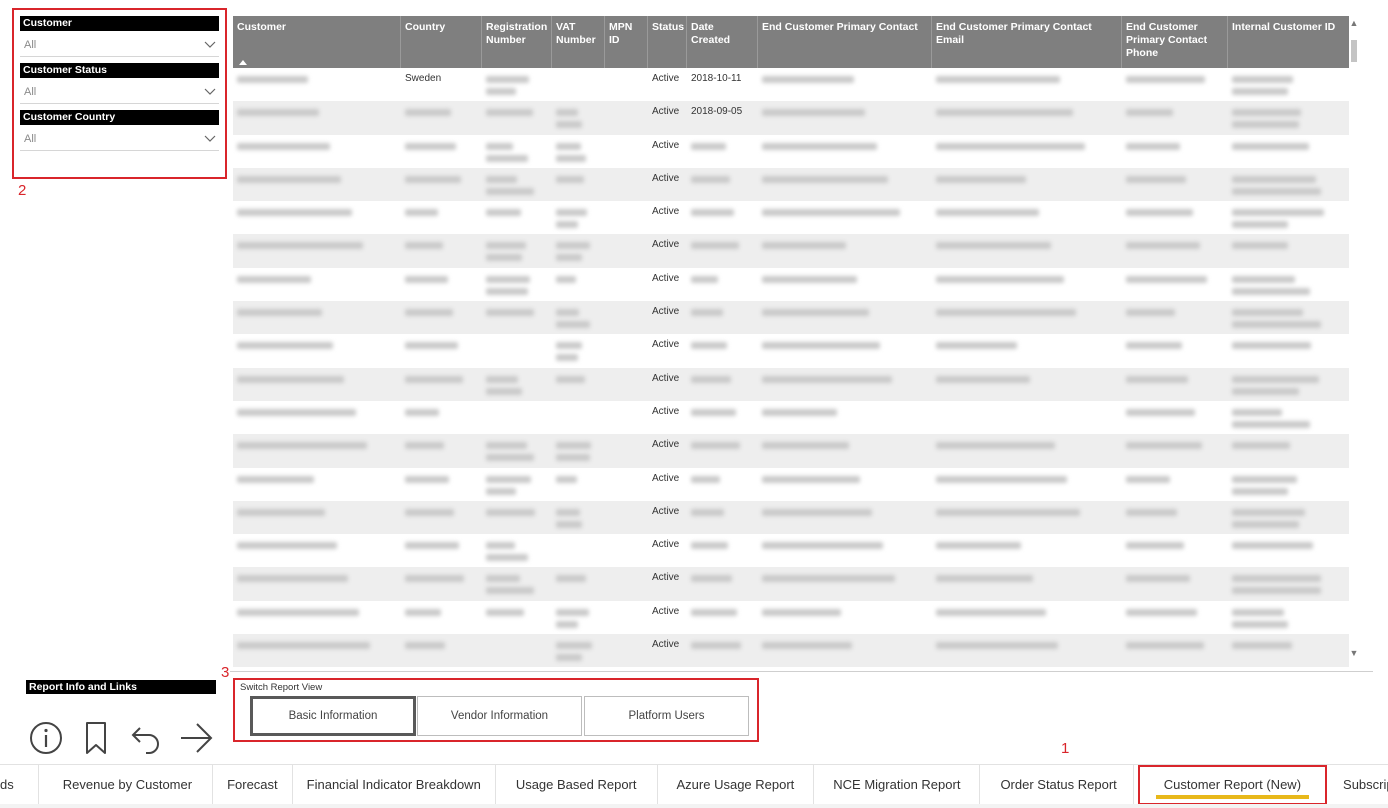 The height and width of the screenshot is (808, 1388). Describe the element at coordinates (717, 112) in the screenshot. I see `table-cell: 2018-09-05` at that location.